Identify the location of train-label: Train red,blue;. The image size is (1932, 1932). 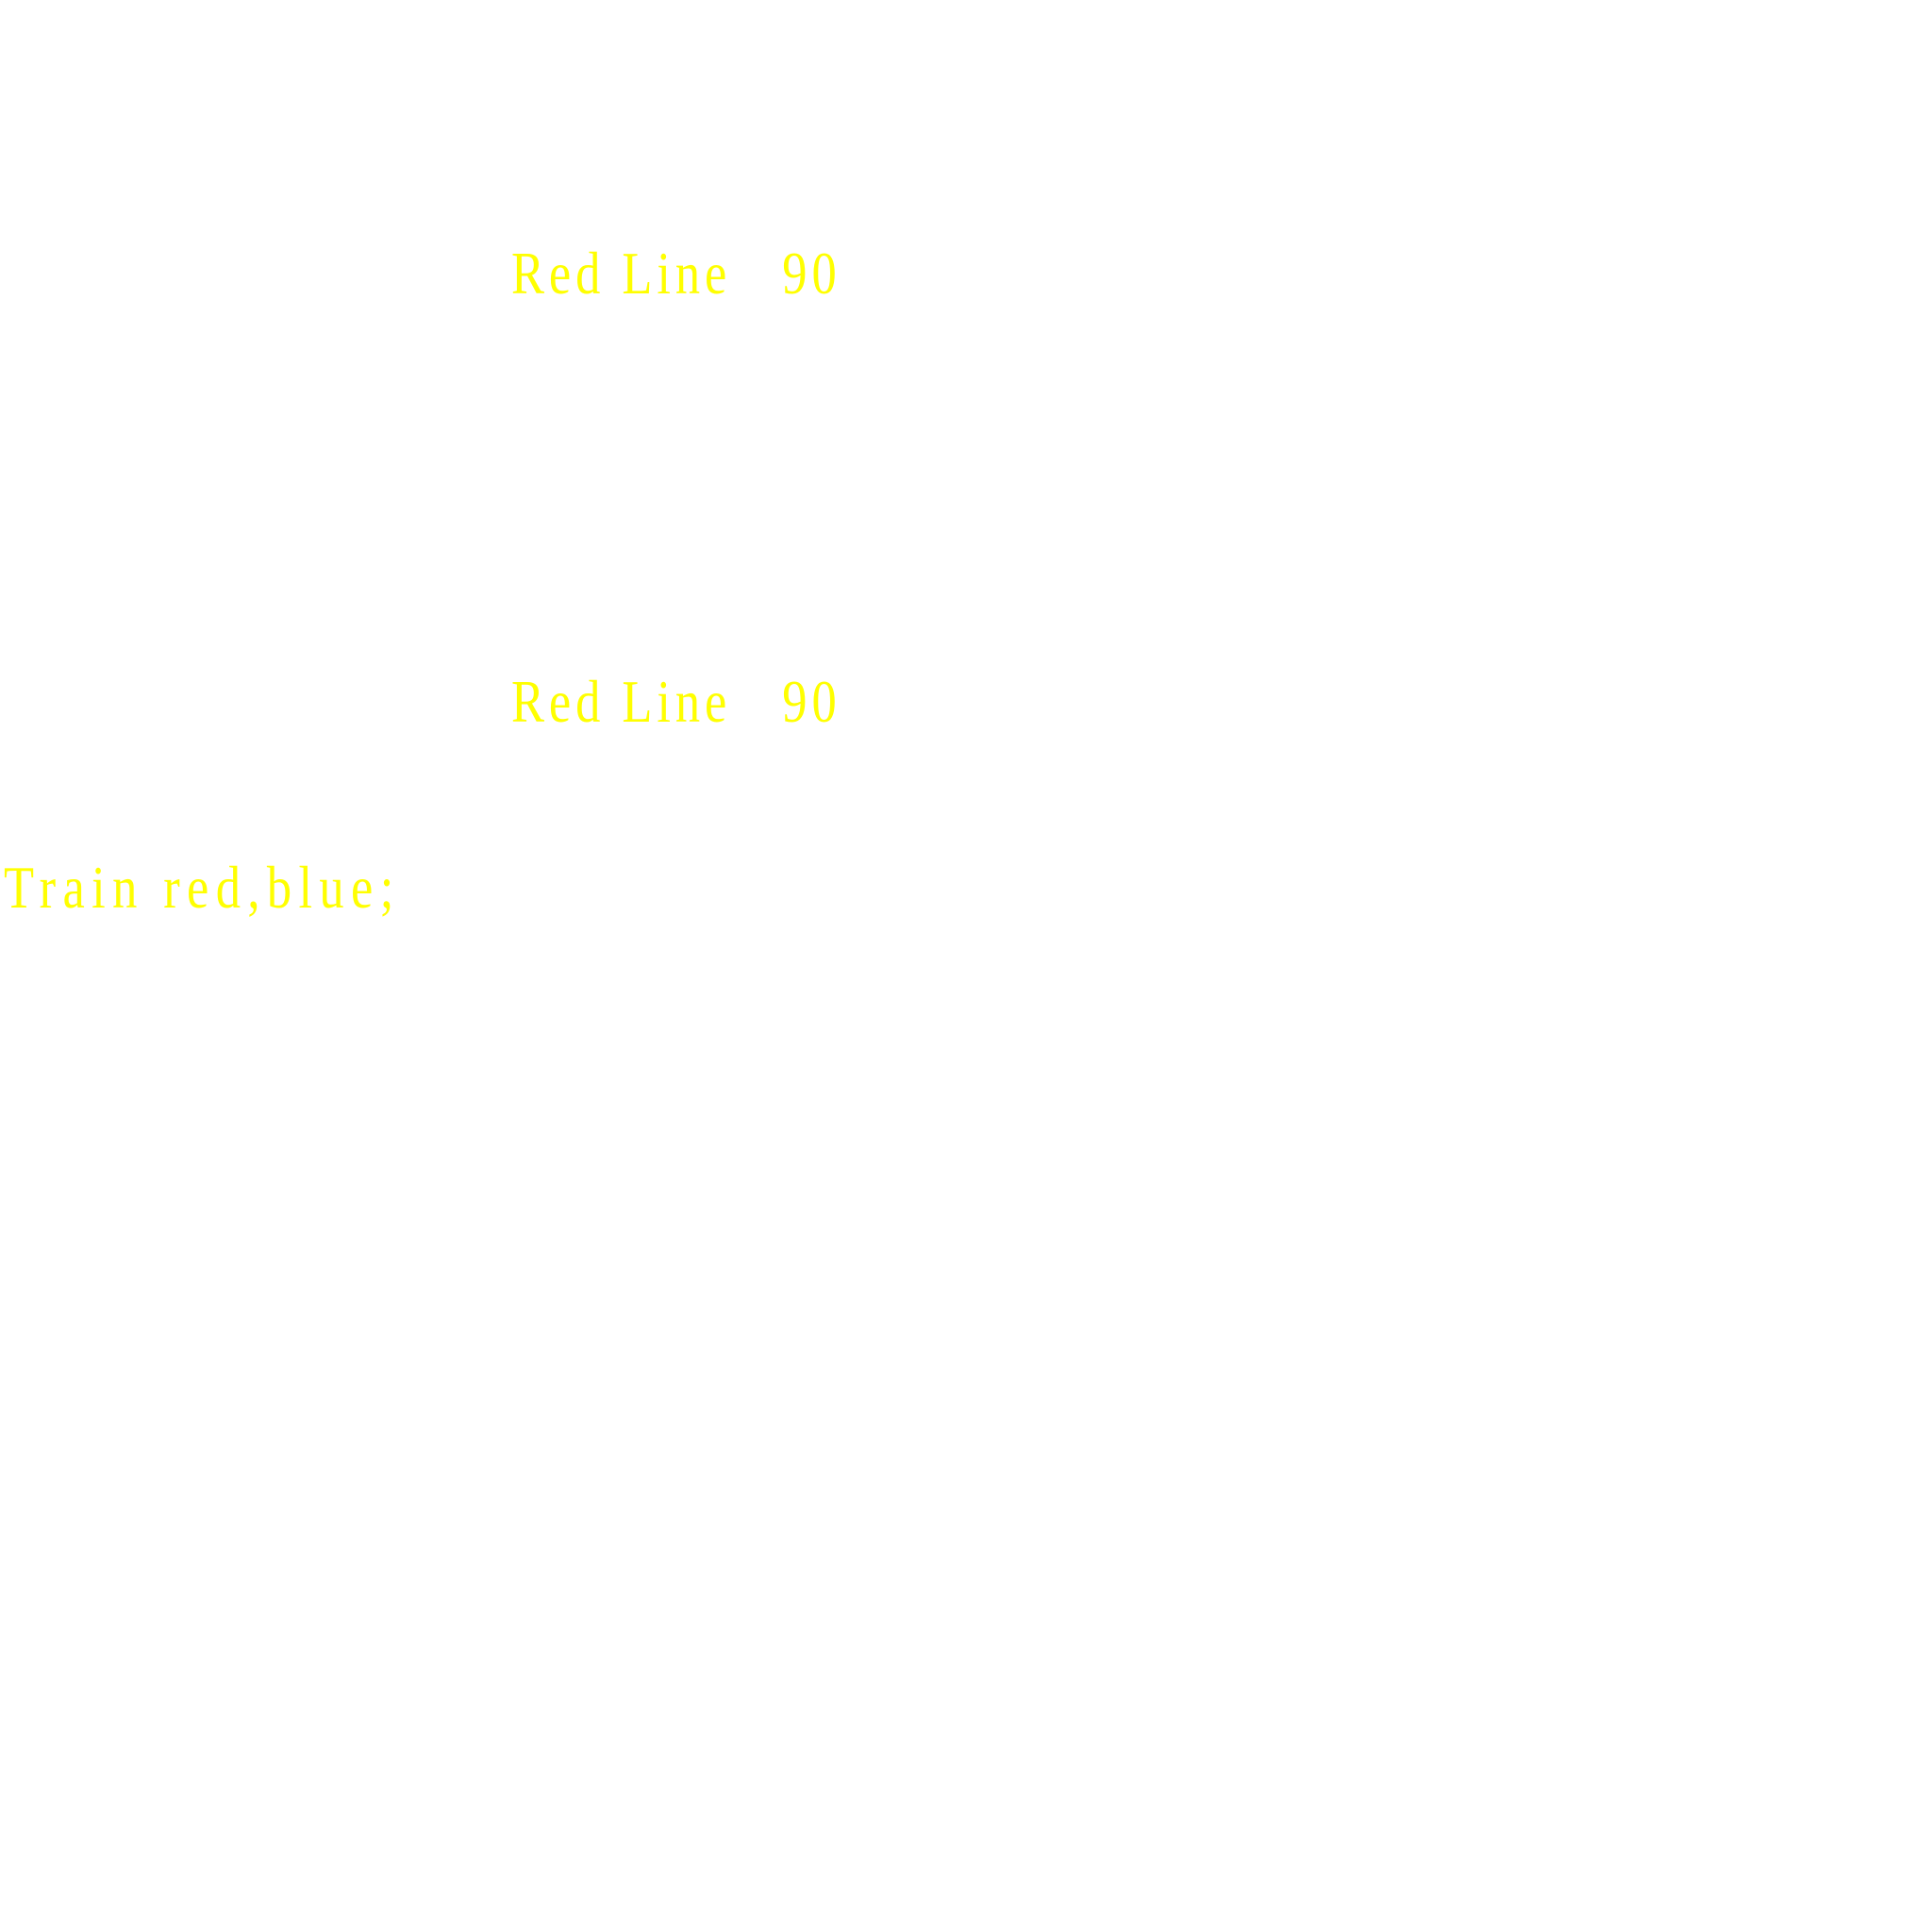
(202, 888).